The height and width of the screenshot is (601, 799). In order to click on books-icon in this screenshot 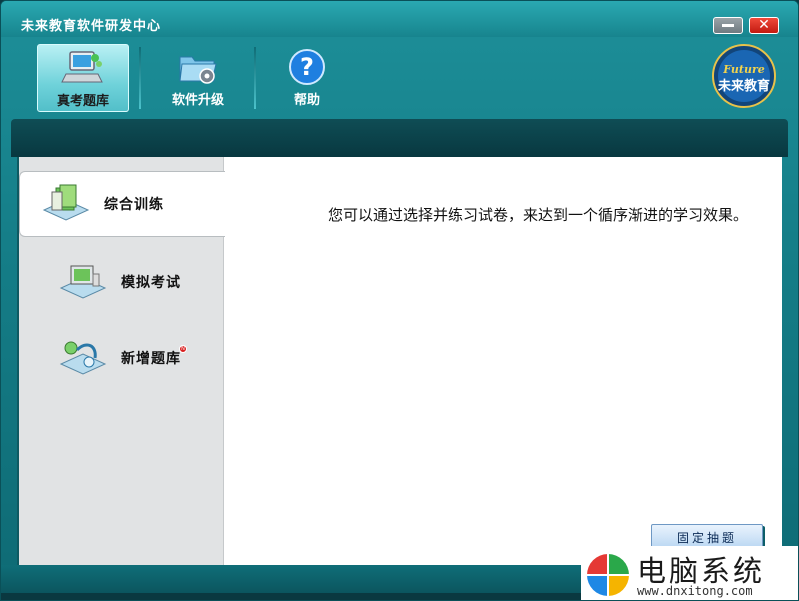, I will do `click(66, 202)`.